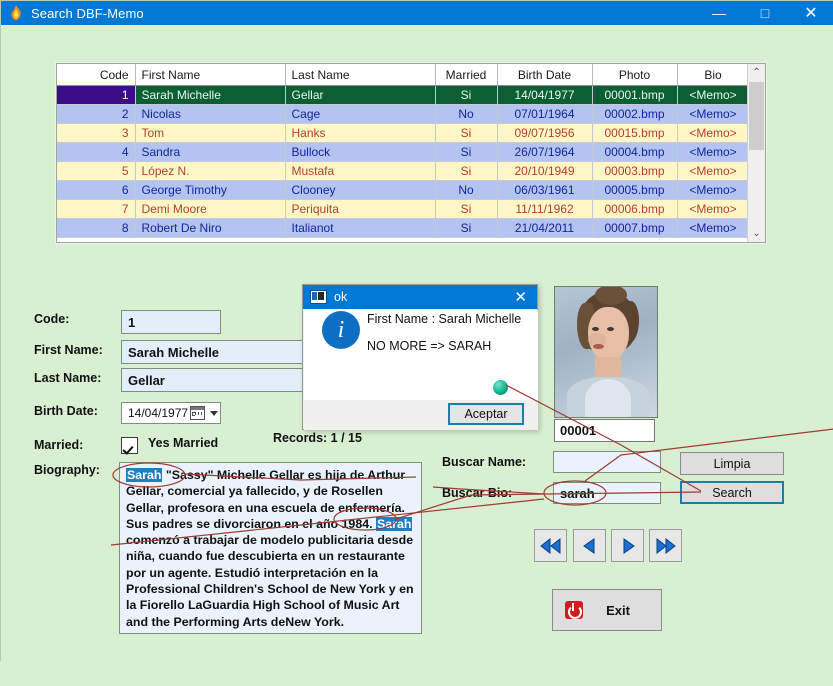 The height and width of the screenshot is (686, 833). What do you see at coordinates (210, 171) in the screenshot?
I see `cell-first-name: López N.` at bounding box center [210, 171].